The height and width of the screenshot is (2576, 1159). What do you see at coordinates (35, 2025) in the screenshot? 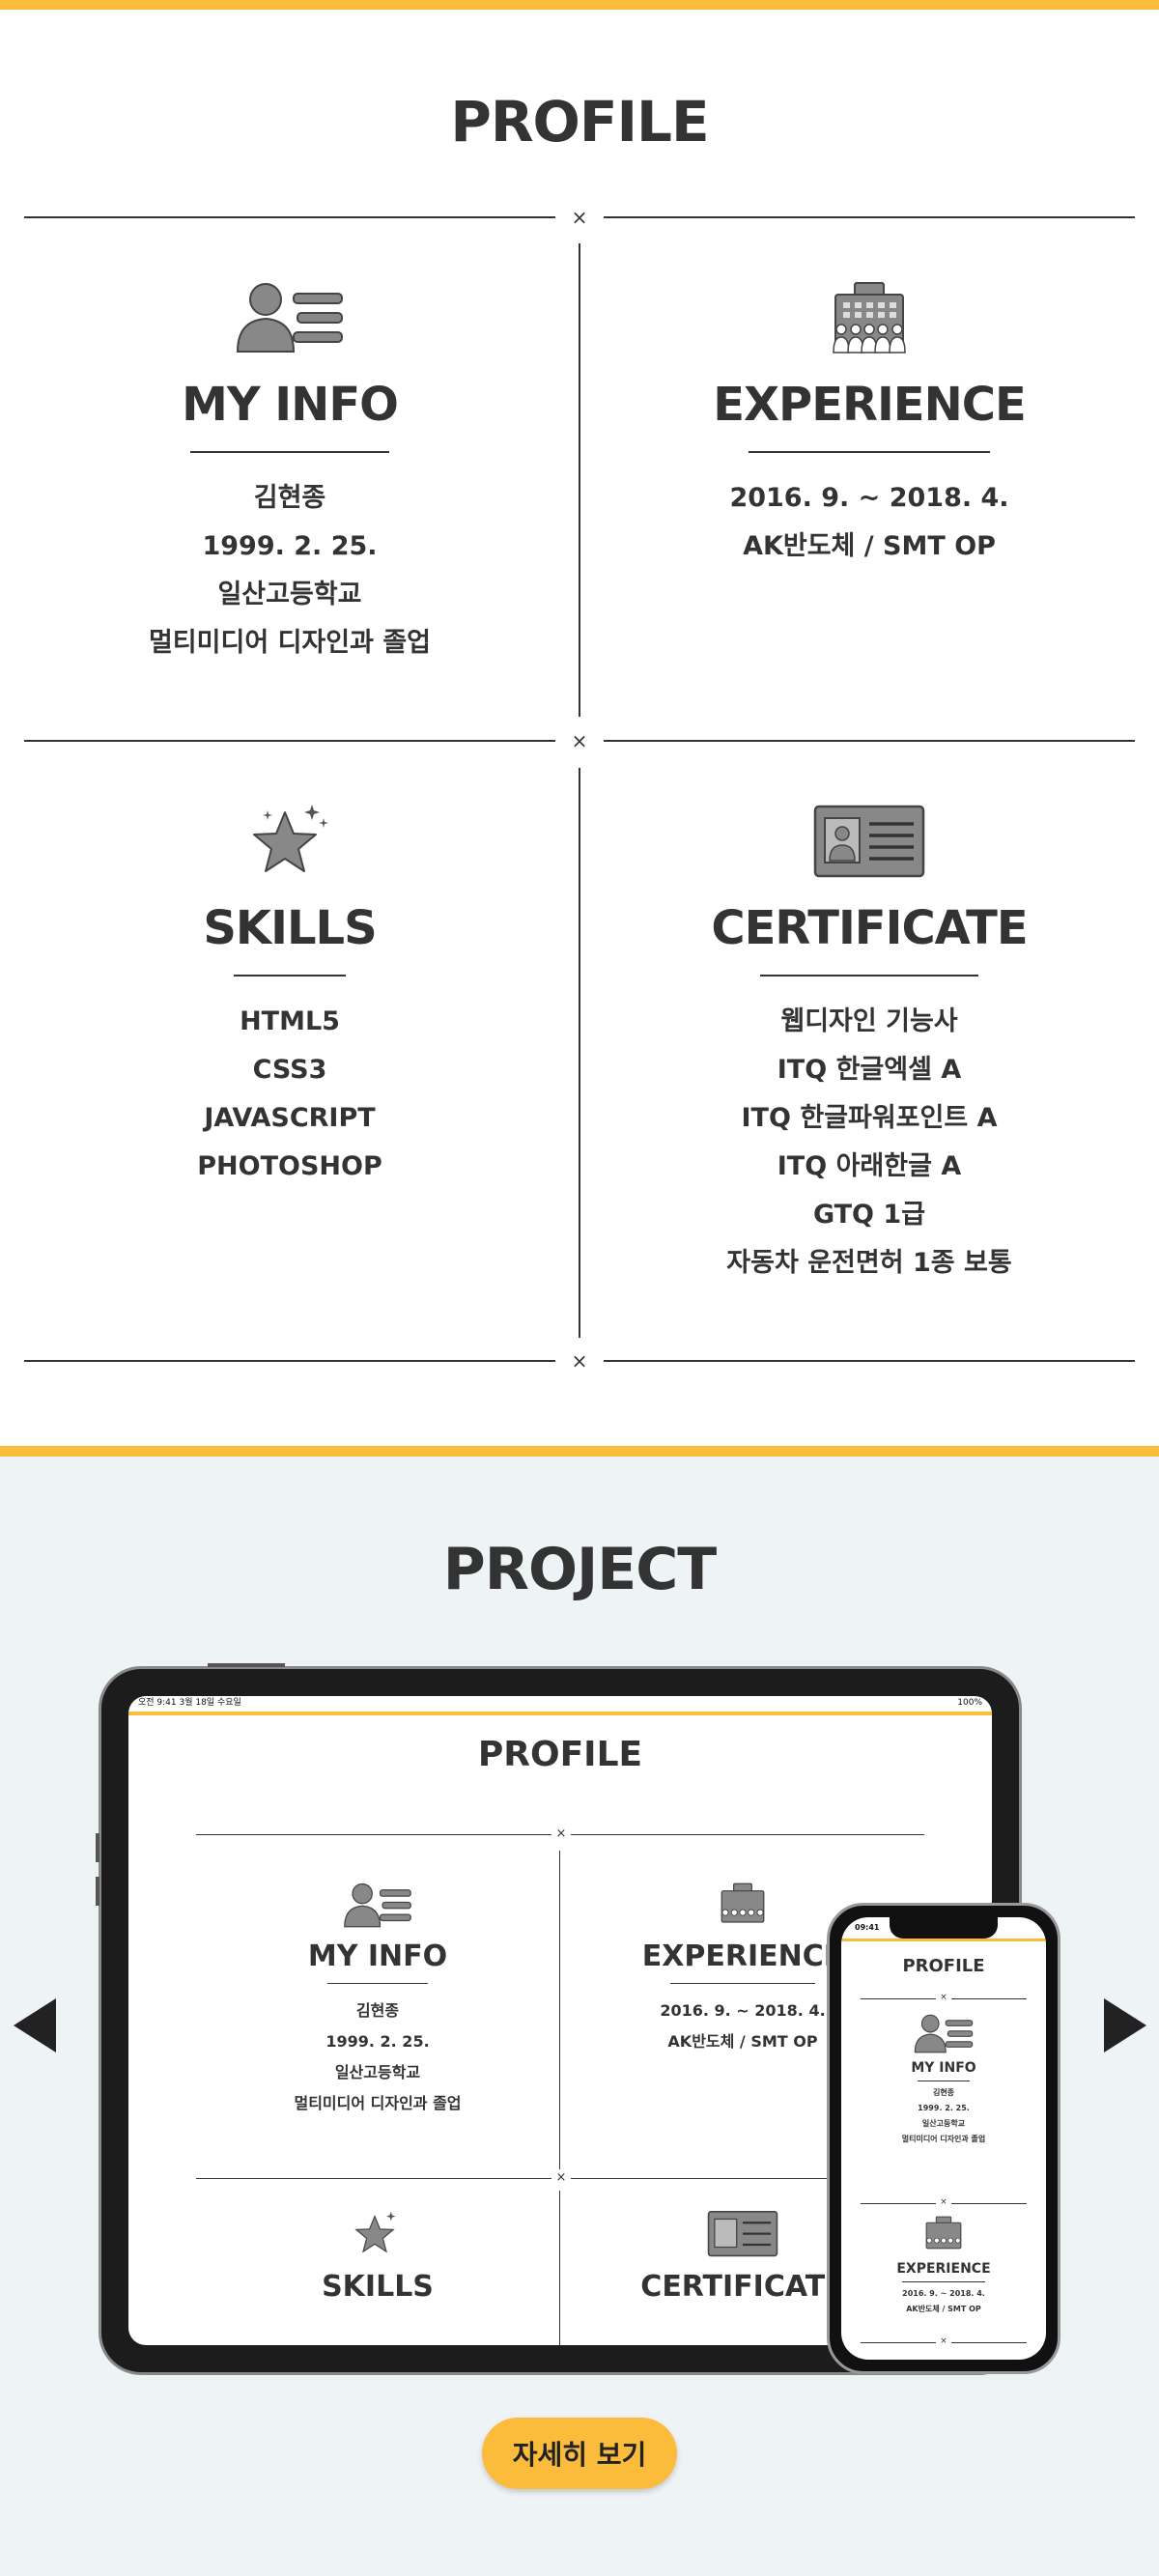
I see `left-triangle-arrow-icon` at bounding box center [35, 2025].